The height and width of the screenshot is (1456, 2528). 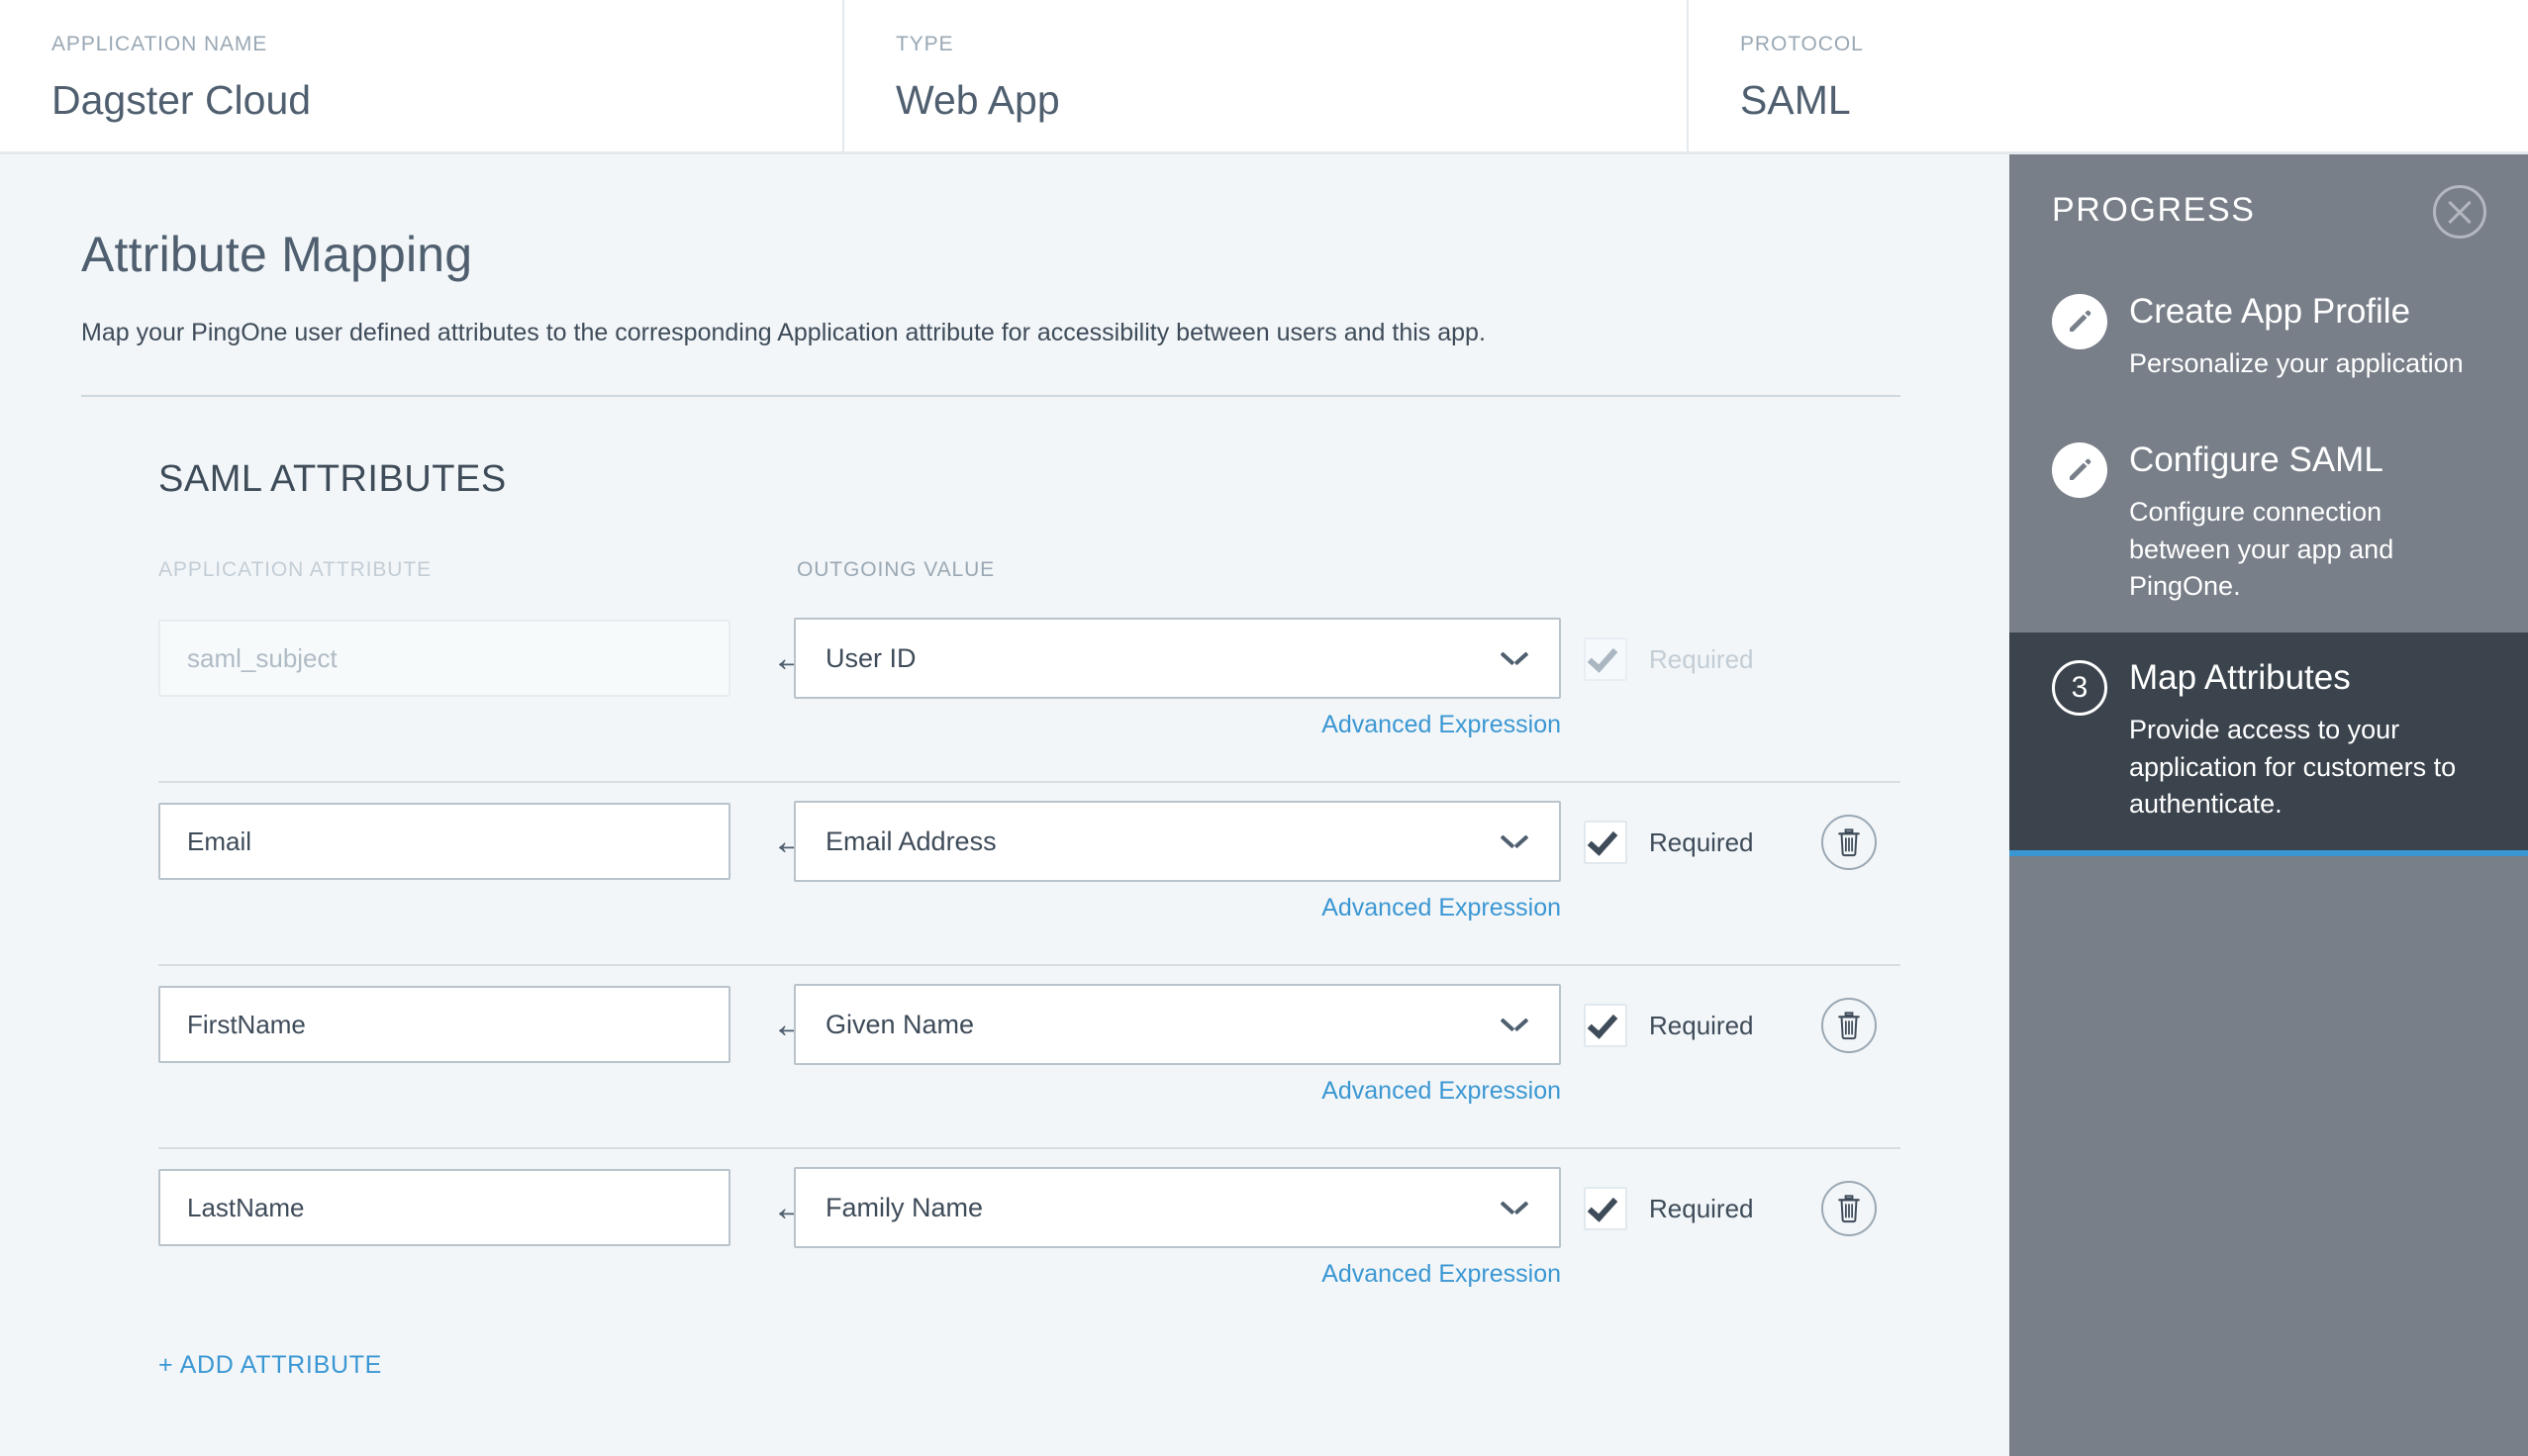 What do you see at coordinates (896, 569) in the screenshot?
I see `column-header-outgoing-value: OUTGOING VALUE` at bounding box center [896, 569].